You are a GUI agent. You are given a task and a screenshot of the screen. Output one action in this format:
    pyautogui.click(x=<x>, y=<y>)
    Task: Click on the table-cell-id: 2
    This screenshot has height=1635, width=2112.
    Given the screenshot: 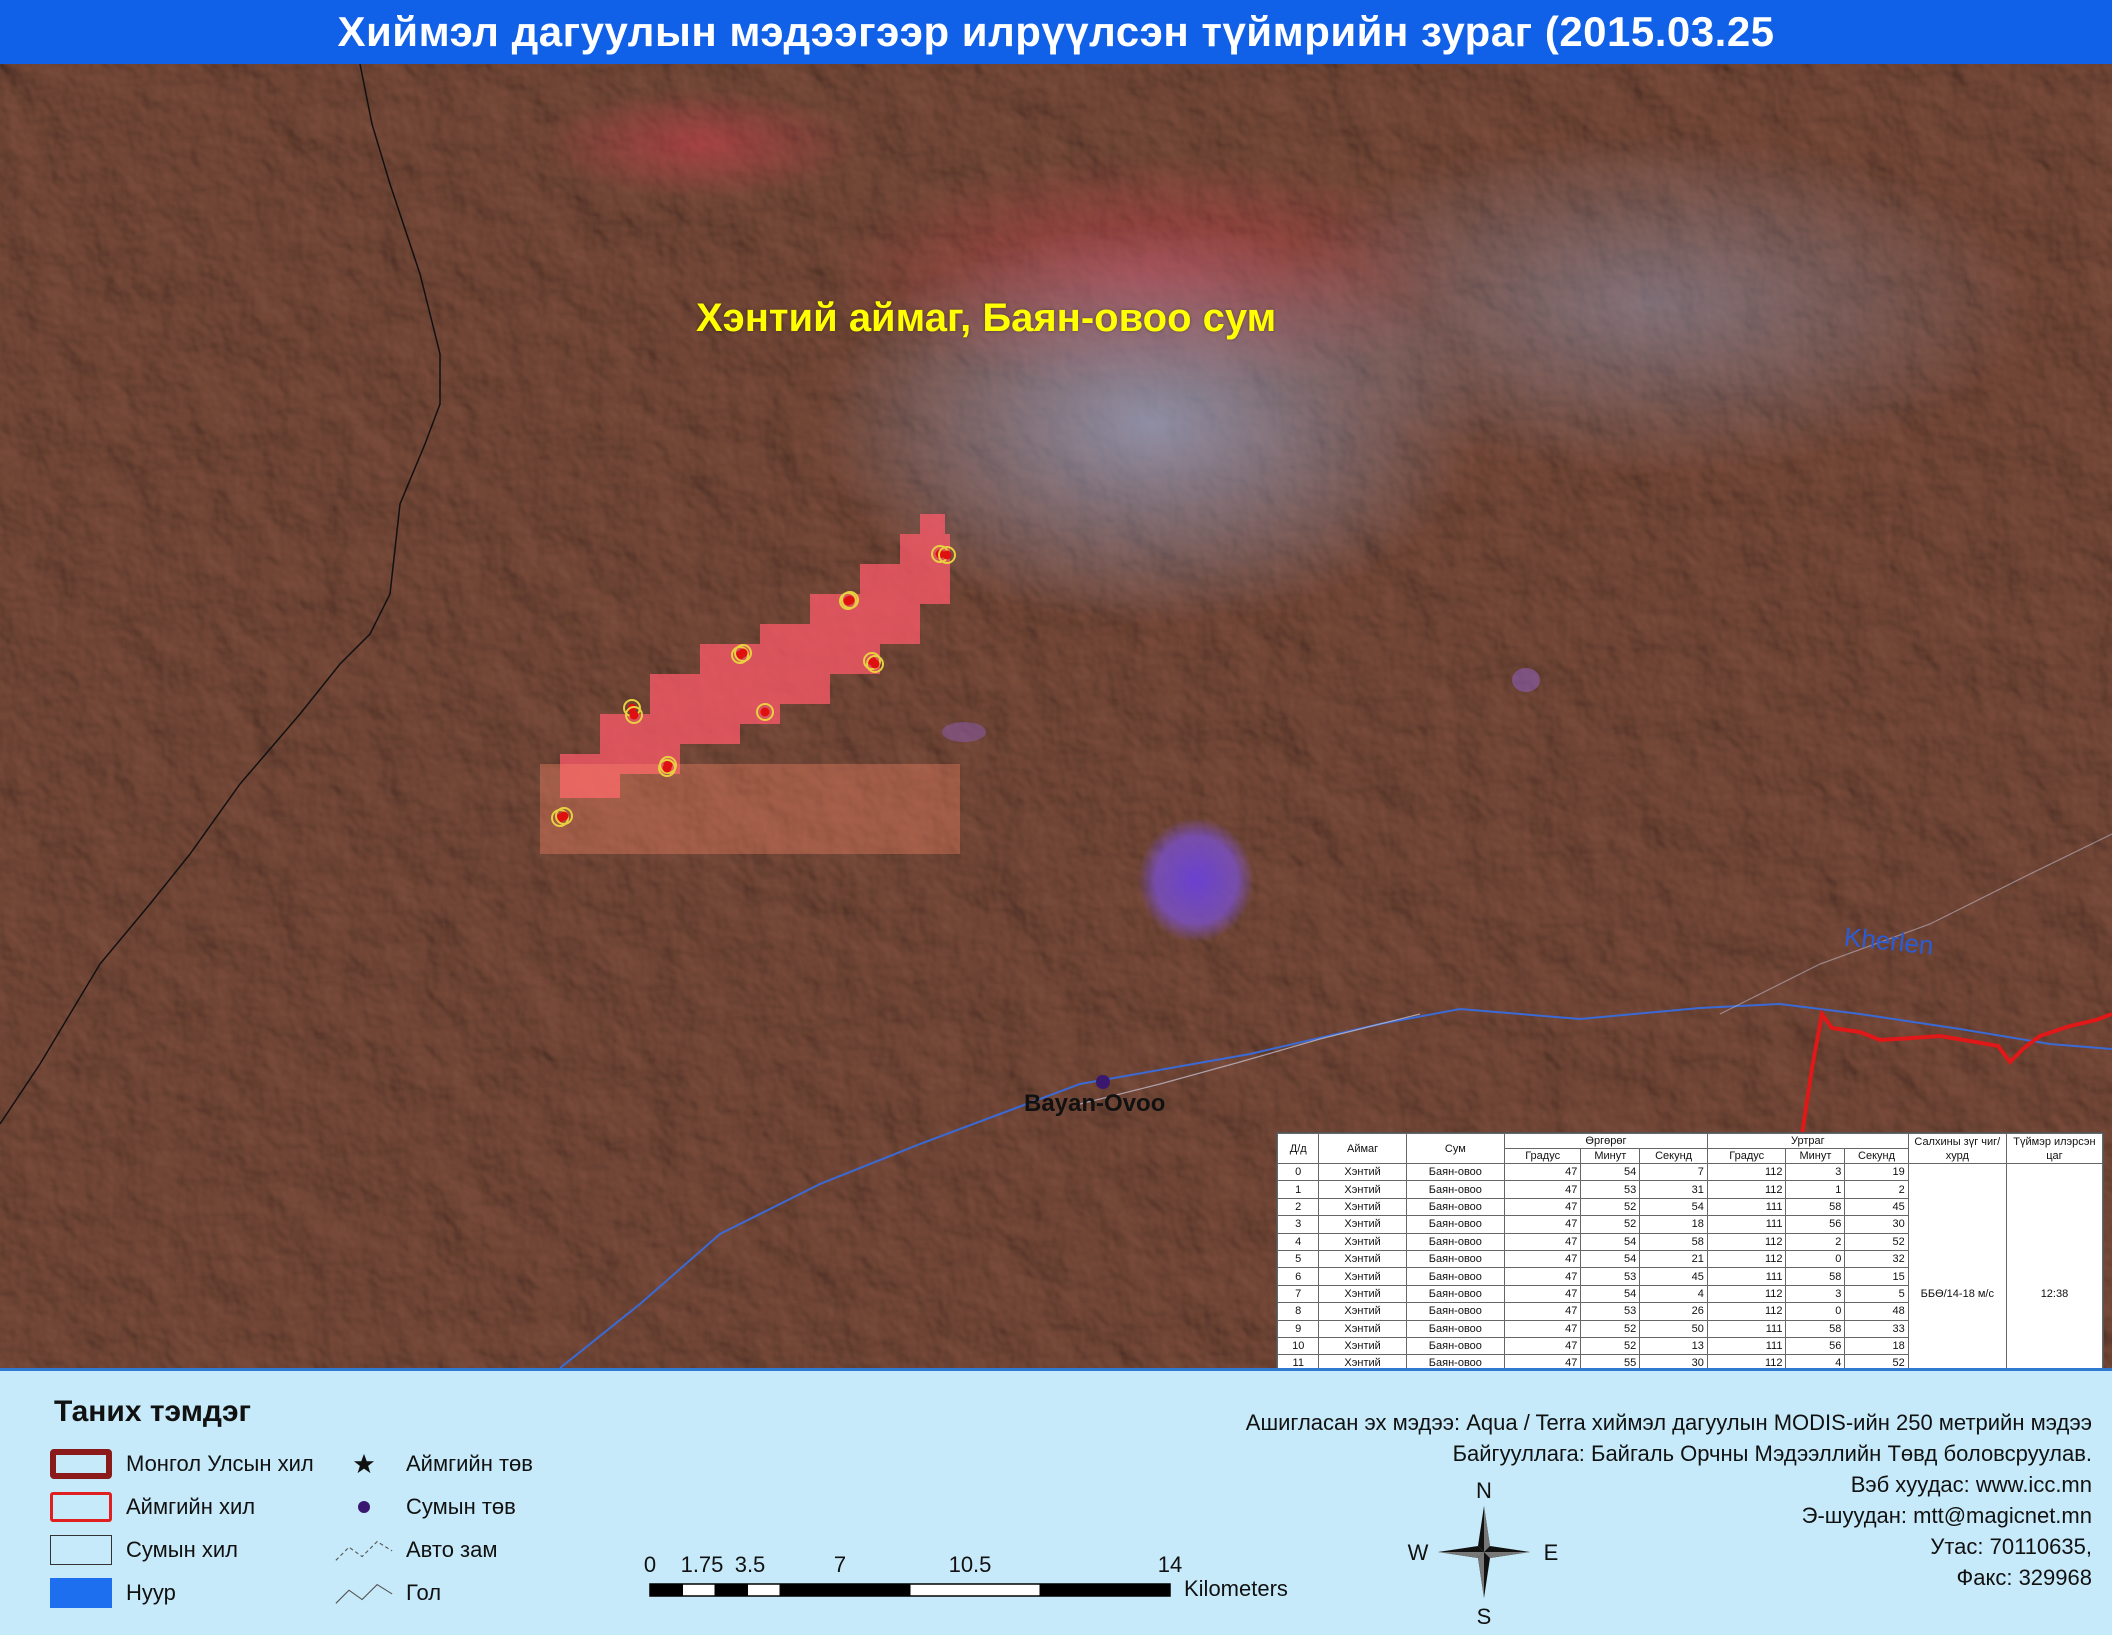 What is the action you would take?
    pyautogui.click(x=1298, y=1207)
    